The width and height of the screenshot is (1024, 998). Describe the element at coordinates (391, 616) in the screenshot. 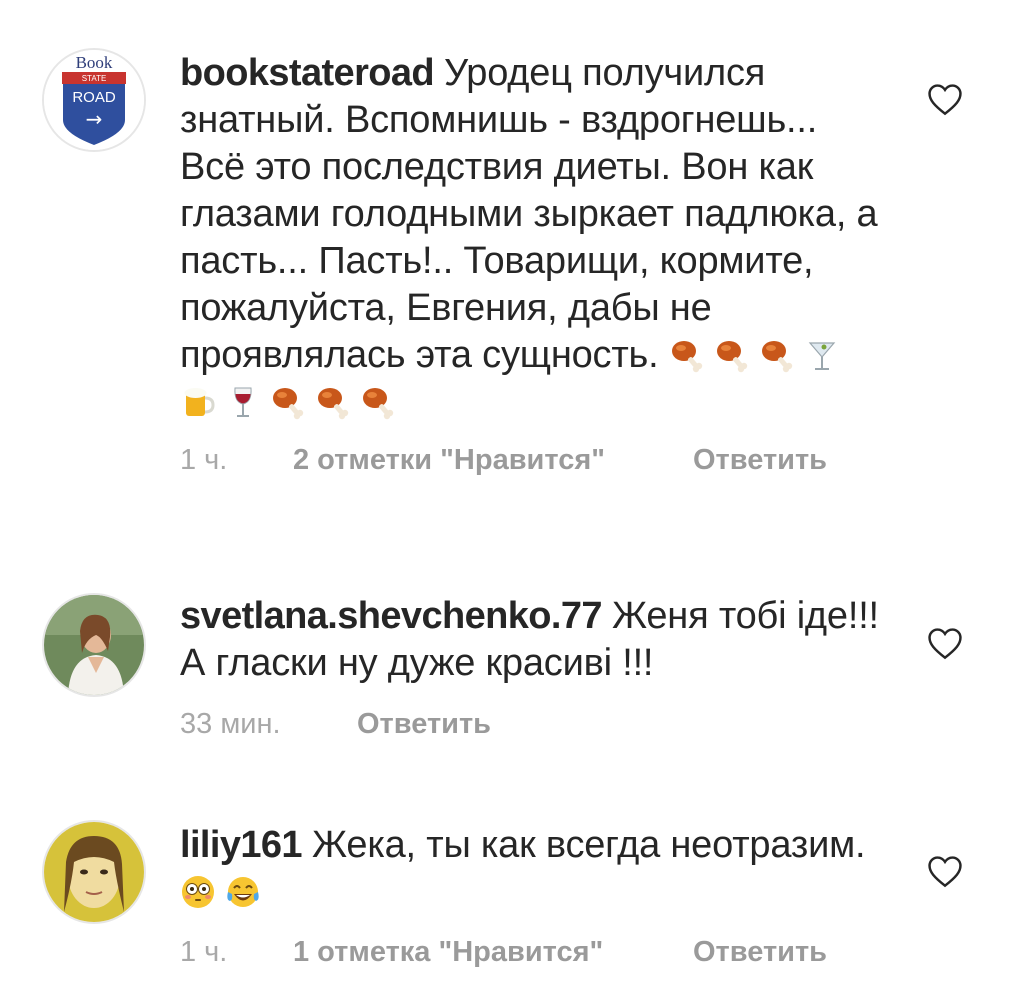

I see `username-link: svetlana.shevchenko.77` at that location.